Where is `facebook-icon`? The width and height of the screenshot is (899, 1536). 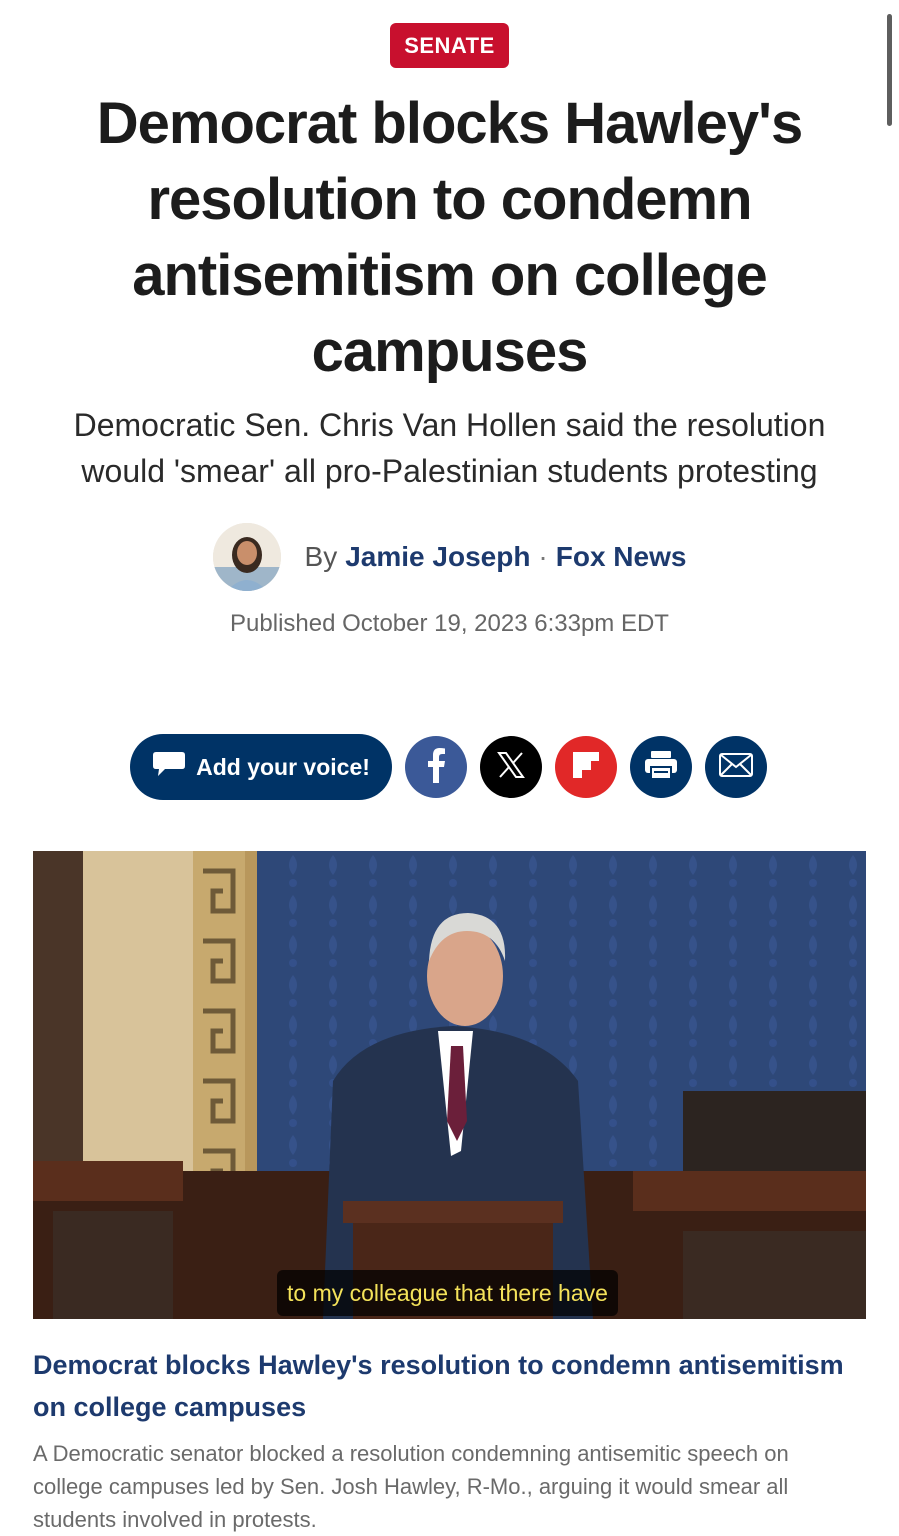 facebook-icon is located at coordinates (436, 767).